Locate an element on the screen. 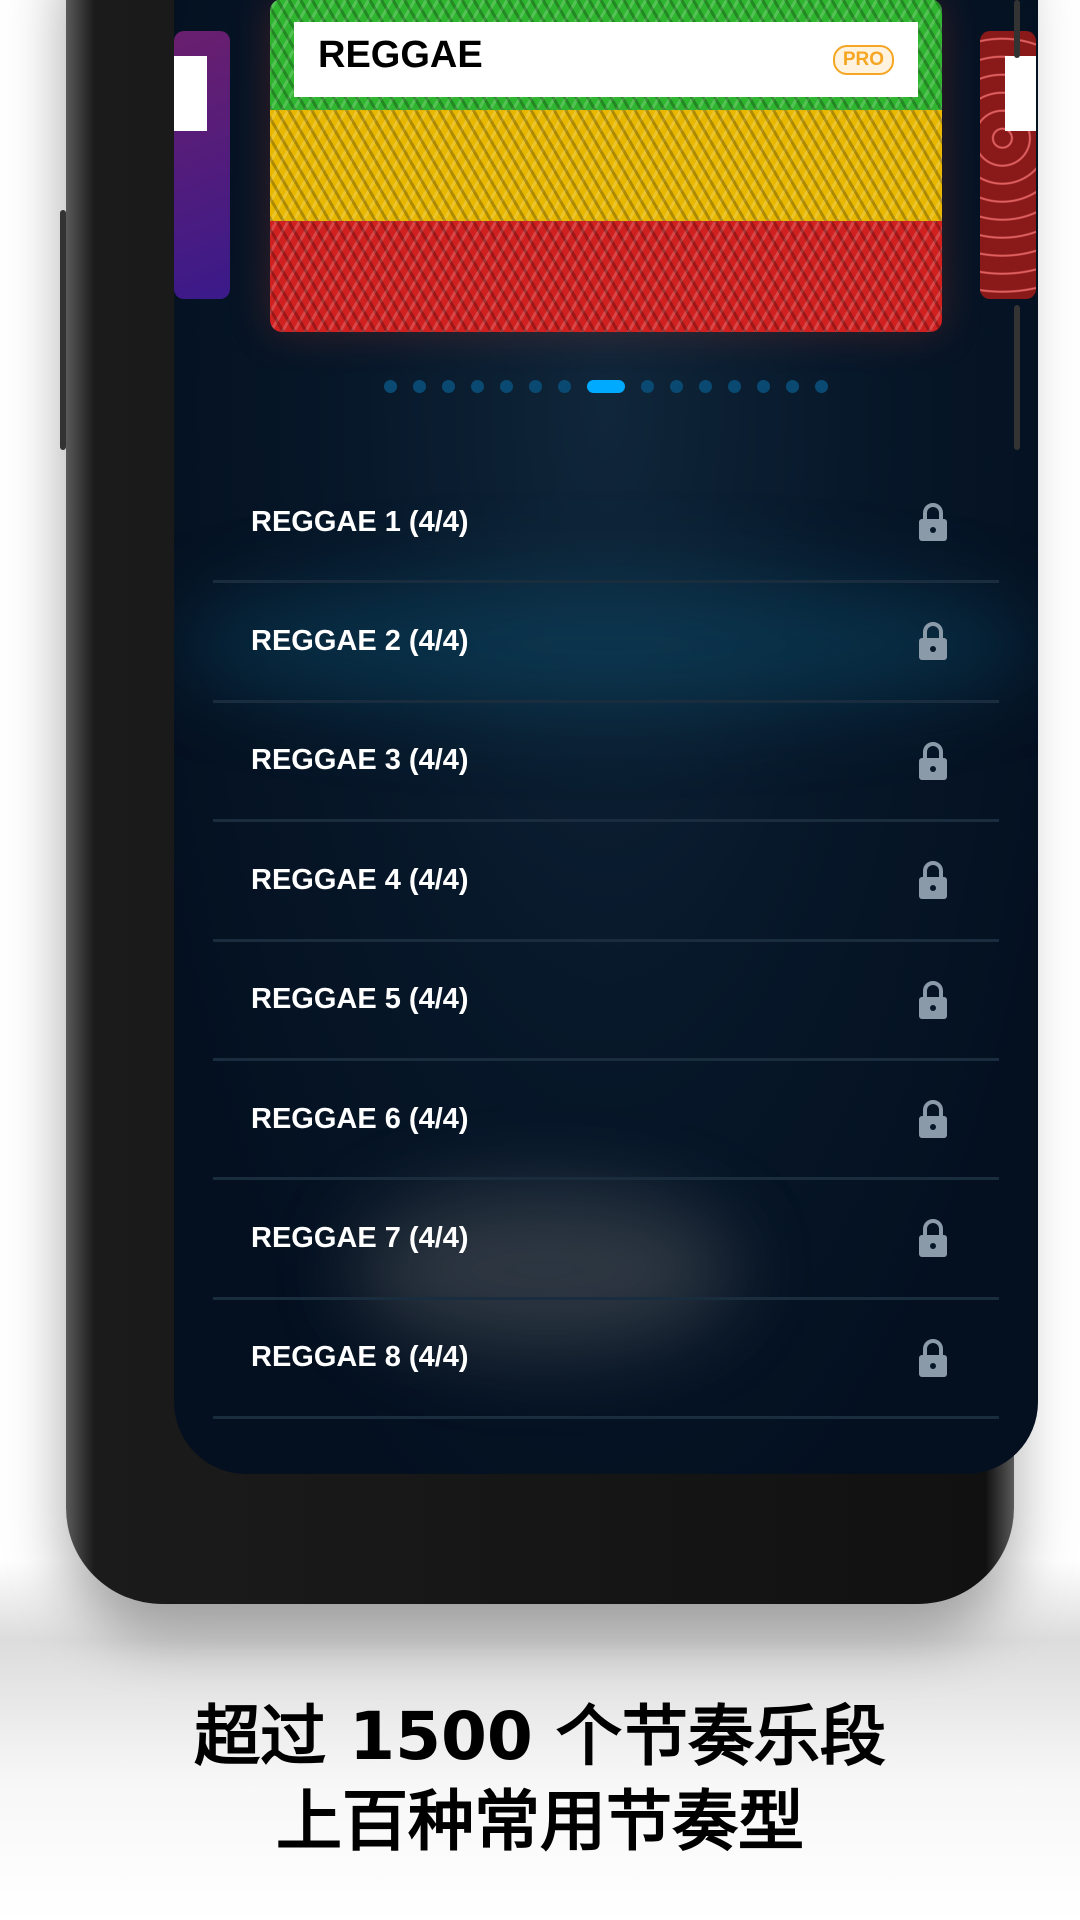  rhythm-label: REGGAE 1 (4/4) is located at coordinates (360, 521).